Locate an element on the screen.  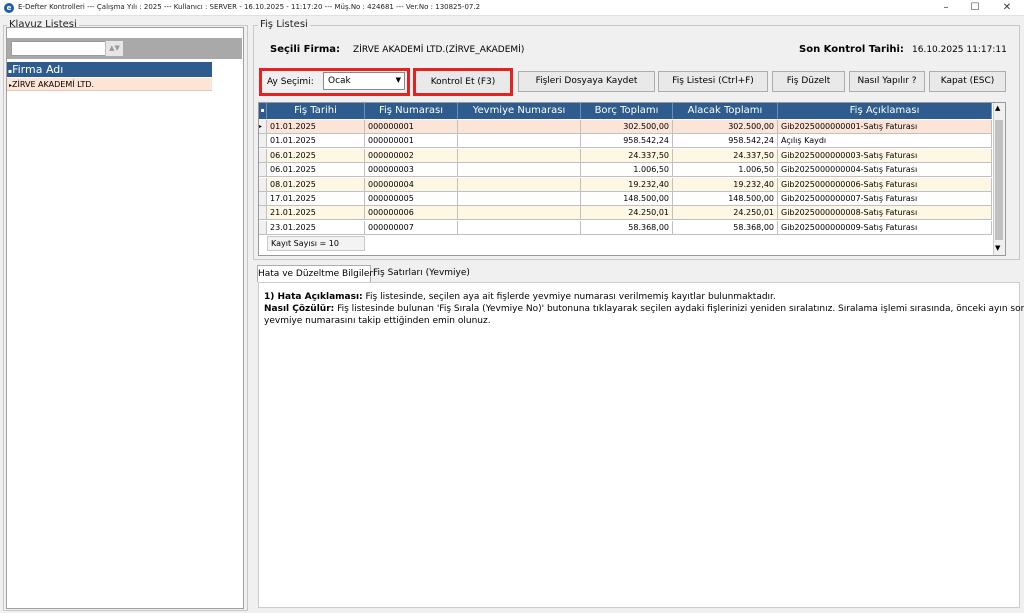
cell-alacak-toplami: 24.250,01 is located at coordinates (725, 213).